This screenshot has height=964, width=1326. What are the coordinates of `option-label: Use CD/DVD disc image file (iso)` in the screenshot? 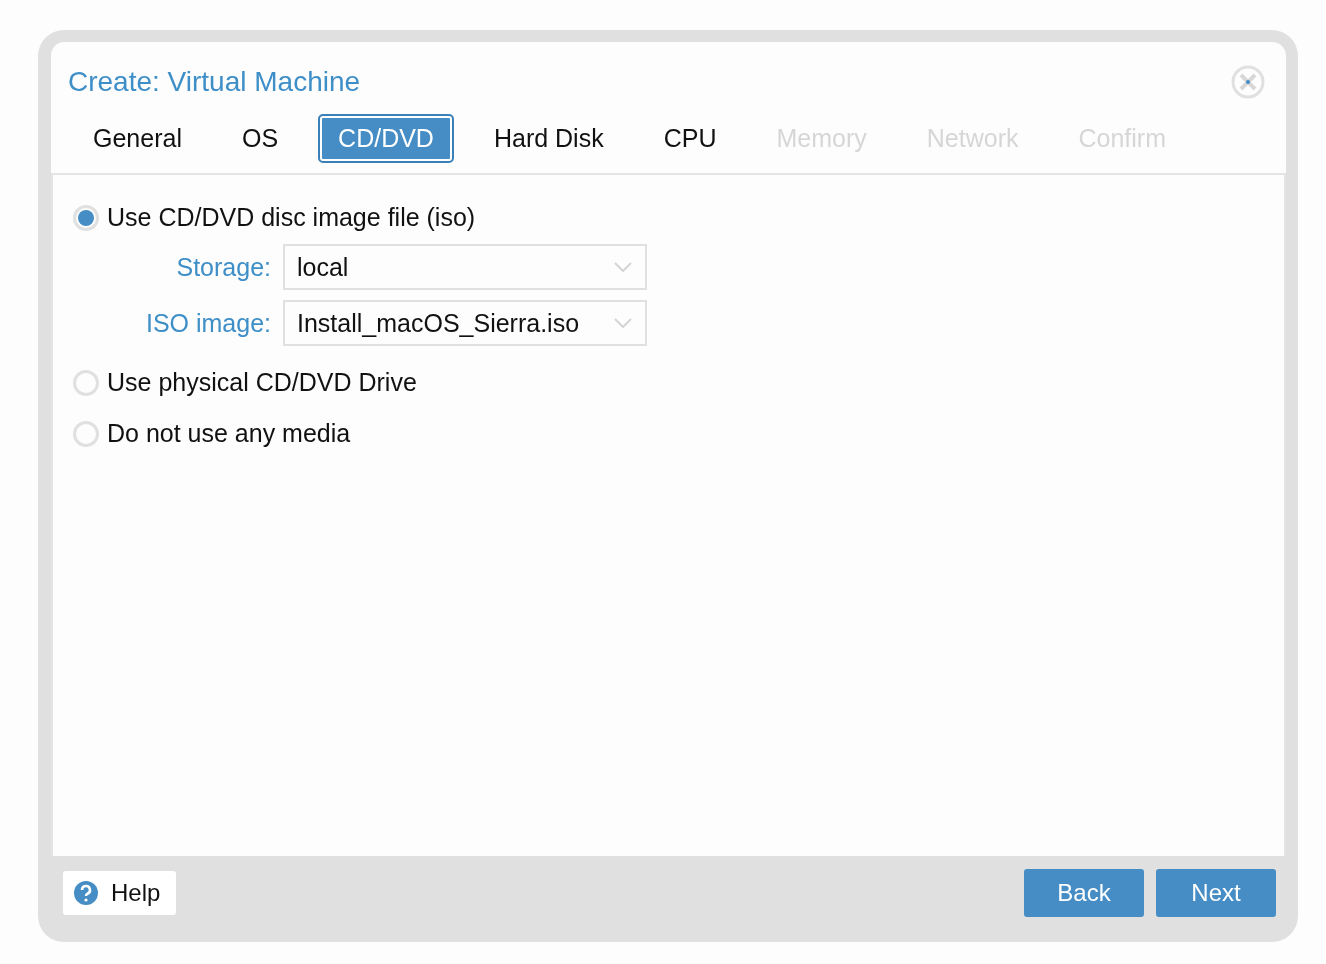 It's located at (291, 217).